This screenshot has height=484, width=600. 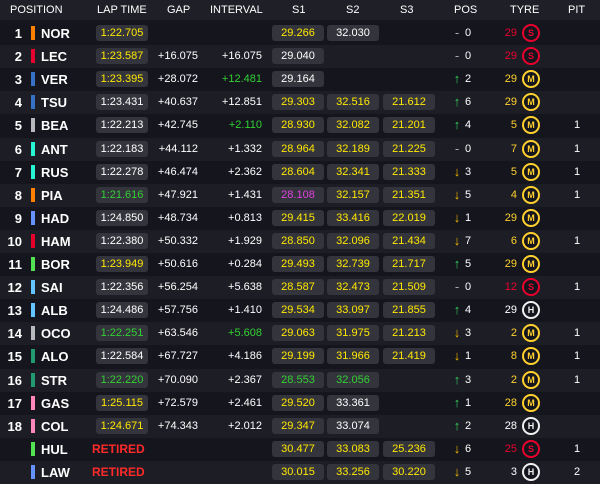 I want to click on interval-value: +12.481, so click(x=241, y=79).